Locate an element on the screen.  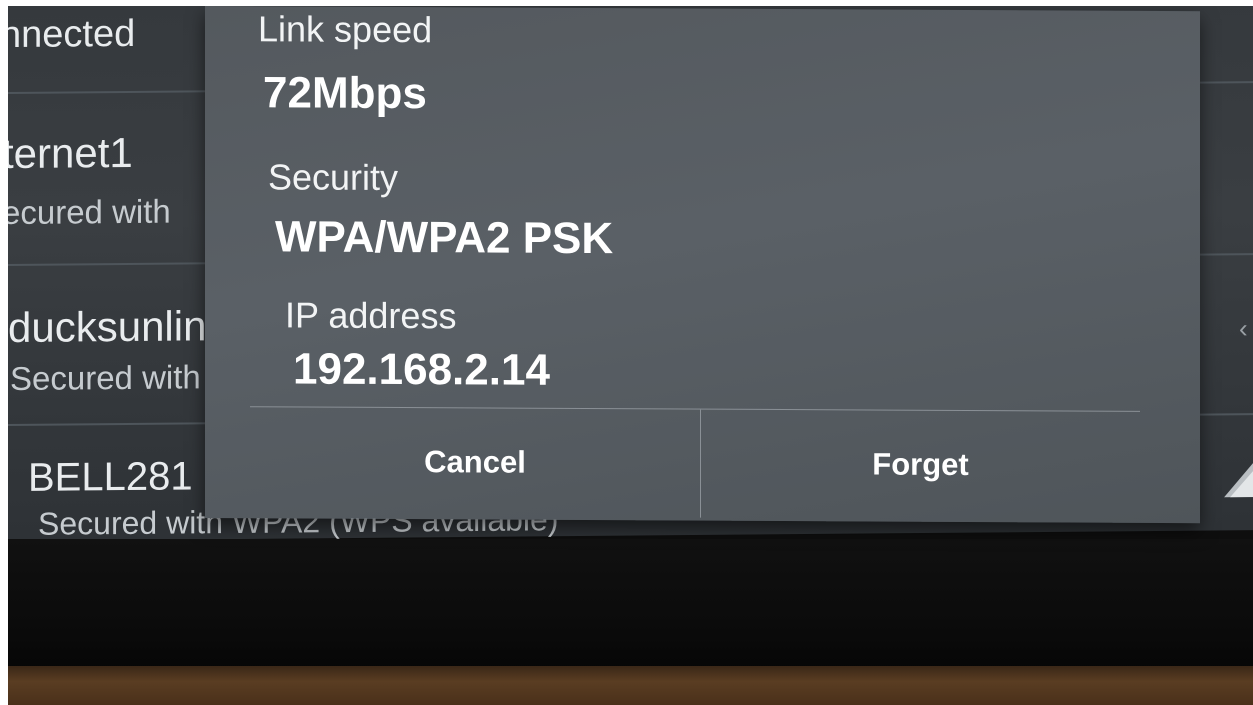
wifi-signal-icon is located at coordinates (1238, 480).